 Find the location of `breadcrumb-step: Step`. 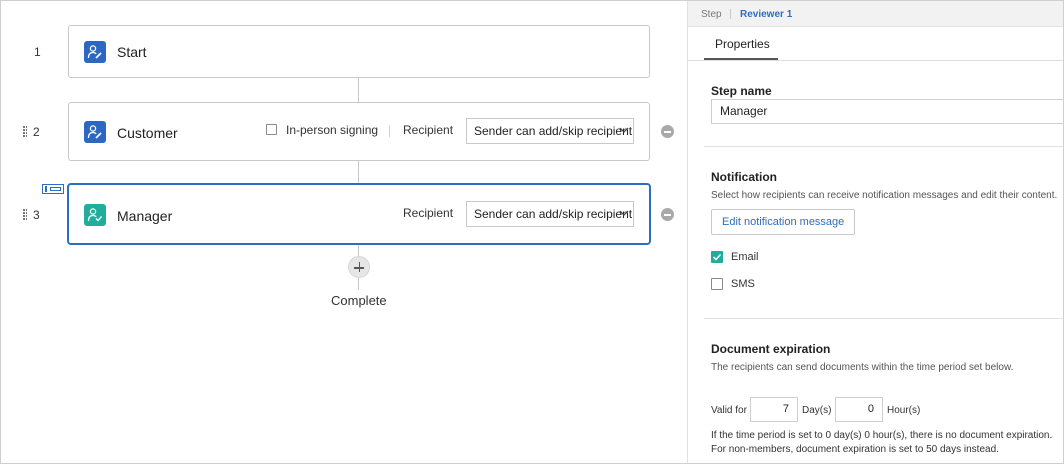

breadcrumb-step: Step is located at coordinates (711, 14).